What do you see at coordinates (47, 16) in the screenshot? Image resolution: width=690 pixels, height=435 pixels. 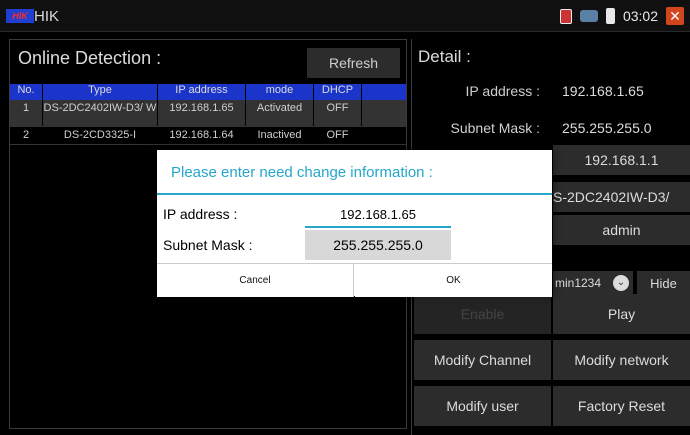 I see `app-title: HIK` at bounding box center [47, 16].